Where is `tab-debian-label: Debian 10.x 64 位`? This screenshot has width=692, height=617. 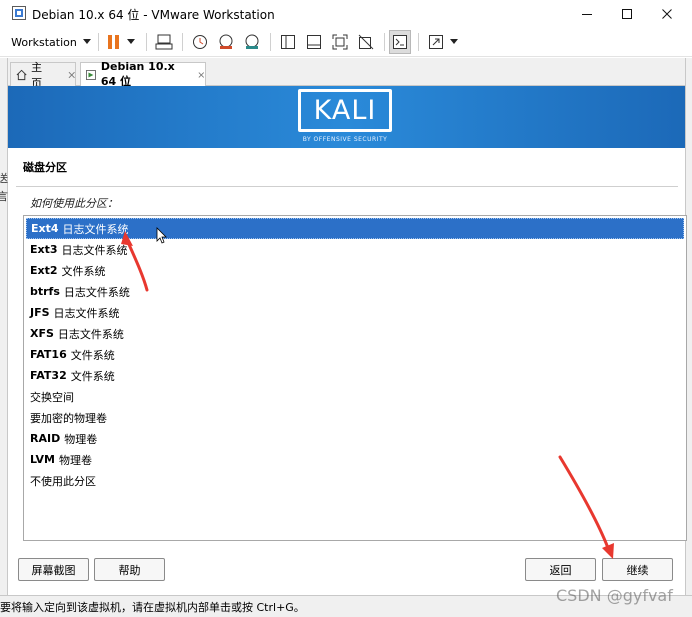 tab-debian-label: Debian 10.x 64 位 is located at coordinates (137, 74).